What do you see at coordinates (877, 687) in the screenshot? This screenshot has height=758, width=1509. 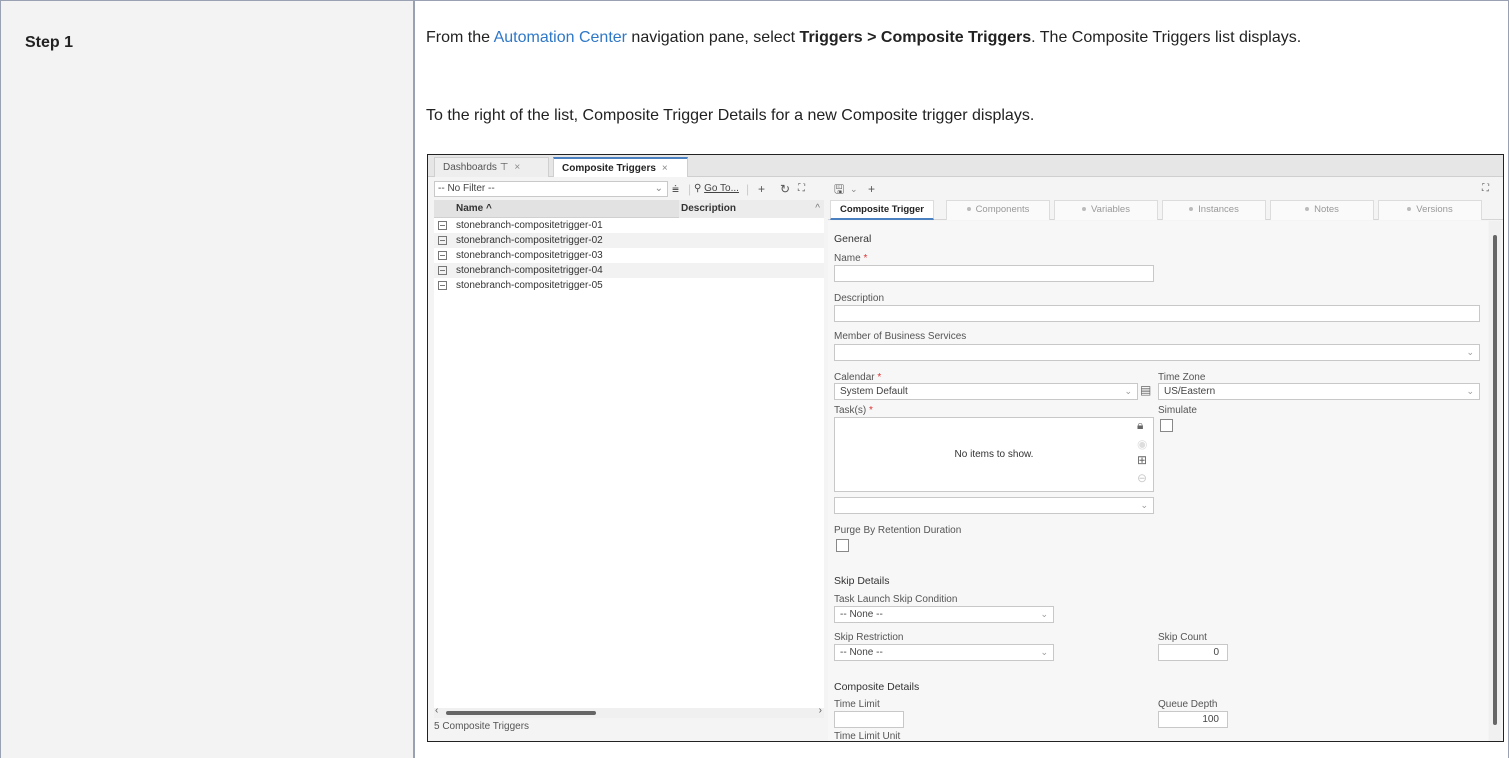 I see `section-composite-details: Composite Details` at bounding box center [877, 687].